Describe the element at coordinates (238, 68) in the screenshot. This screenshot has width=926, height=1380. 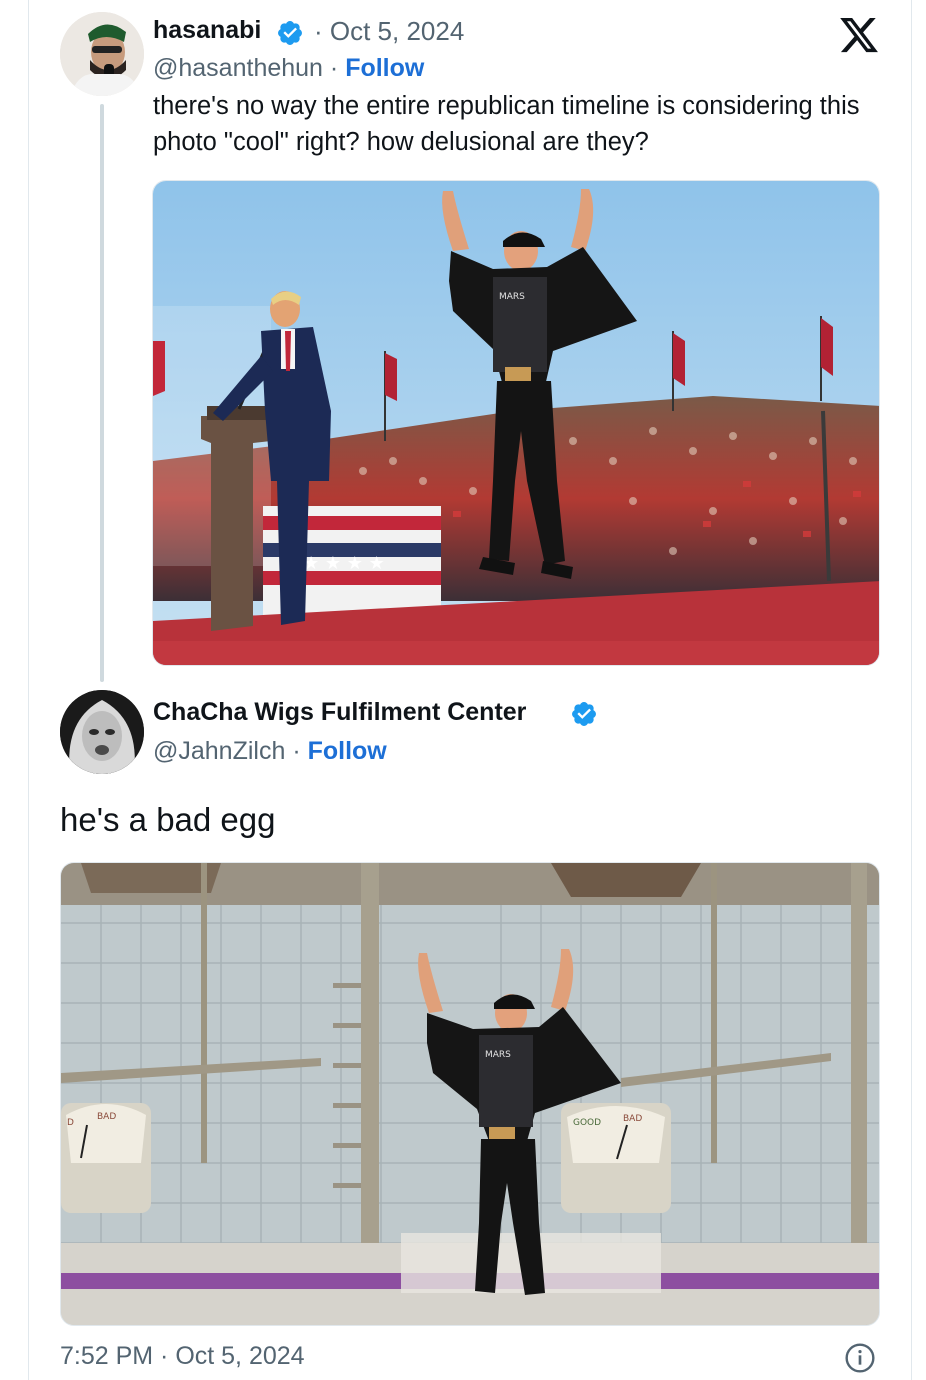
I see `user-handle: @hasanthehun` at that location.